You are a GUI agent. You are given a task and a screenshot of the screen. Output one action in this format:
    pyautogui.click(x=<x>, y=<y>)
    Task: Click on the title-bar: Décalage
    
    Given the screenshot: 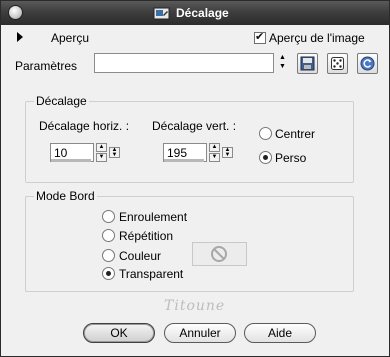 What is the action you would take?
    pyautogui.click(x=195, y=13)
    